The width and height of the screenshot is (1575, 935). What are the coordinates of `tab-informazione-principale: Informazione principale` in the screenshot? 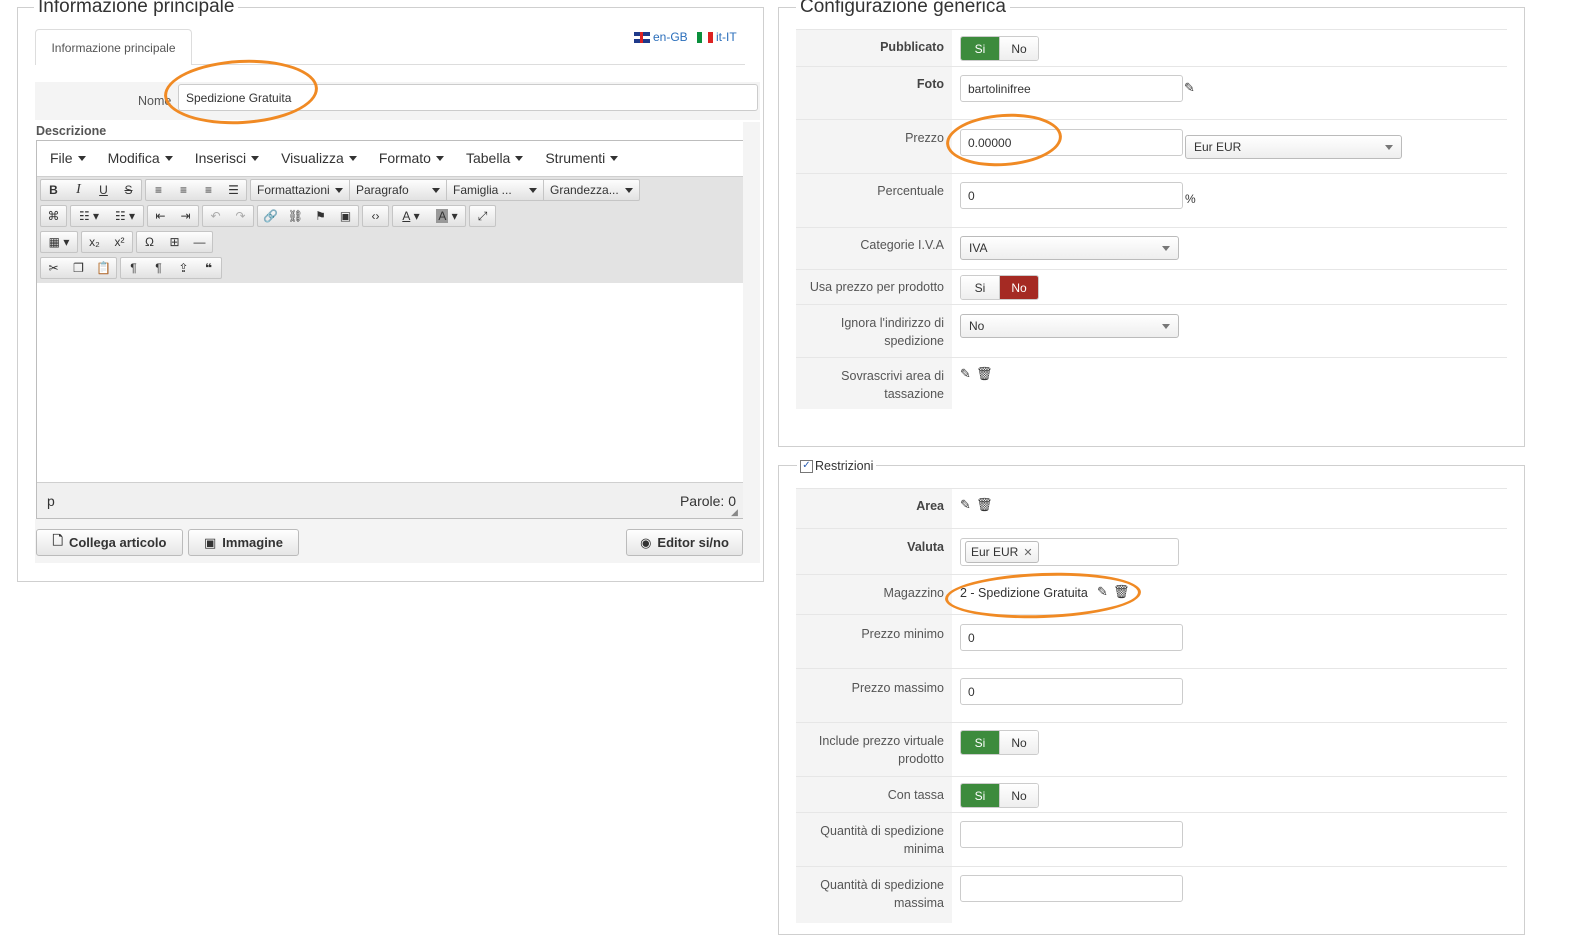 It's located at (113, 47).